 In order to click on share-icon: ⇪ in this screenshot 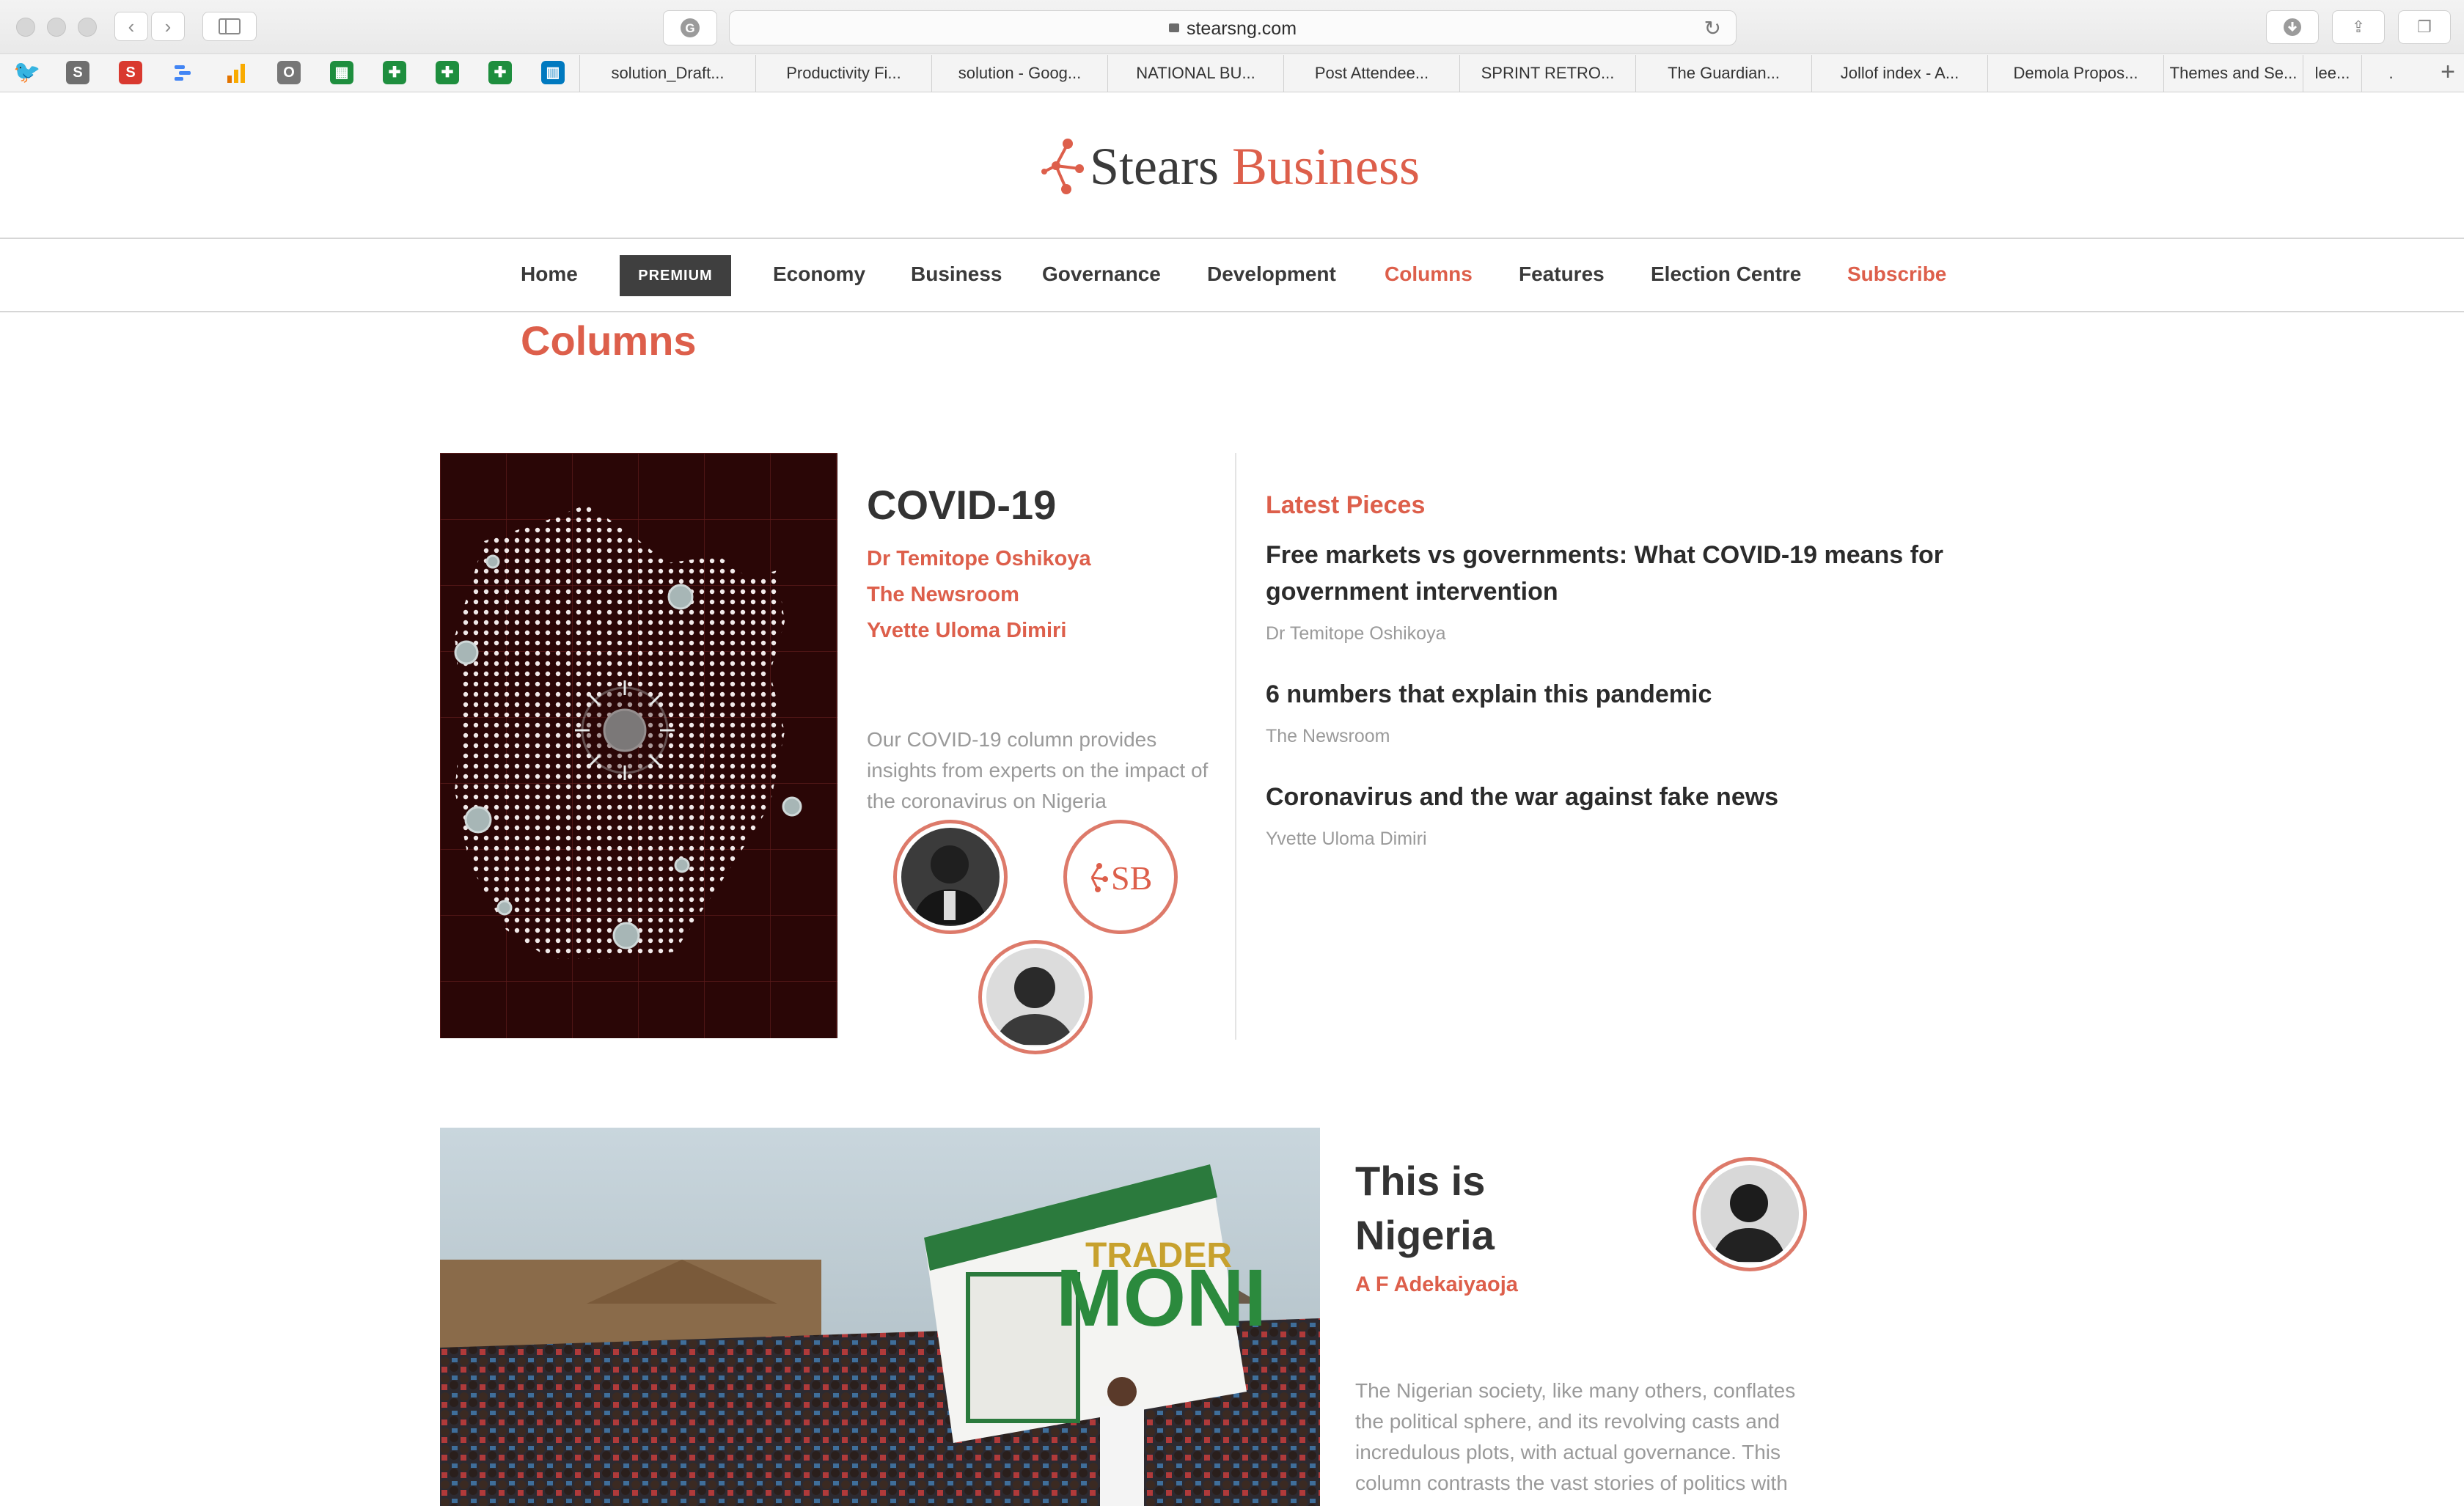, I will do `click(2358, 27)`.